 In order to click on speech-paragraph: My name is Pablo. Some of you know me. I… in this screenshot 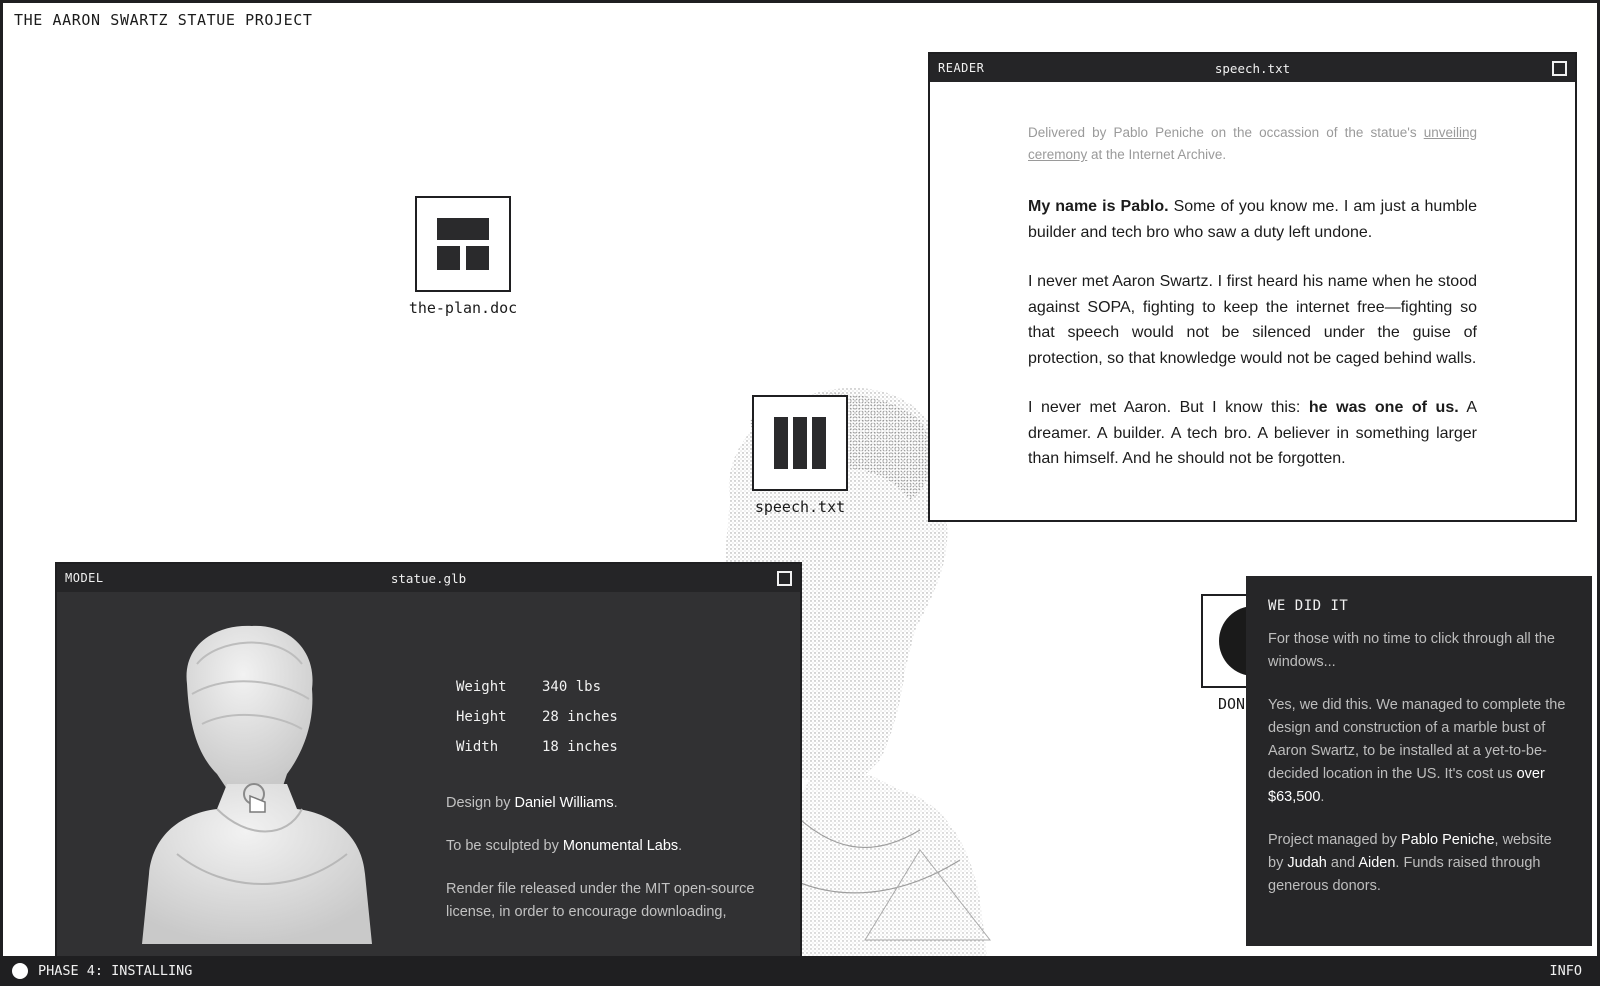, I will do `click(1252, 219)`.